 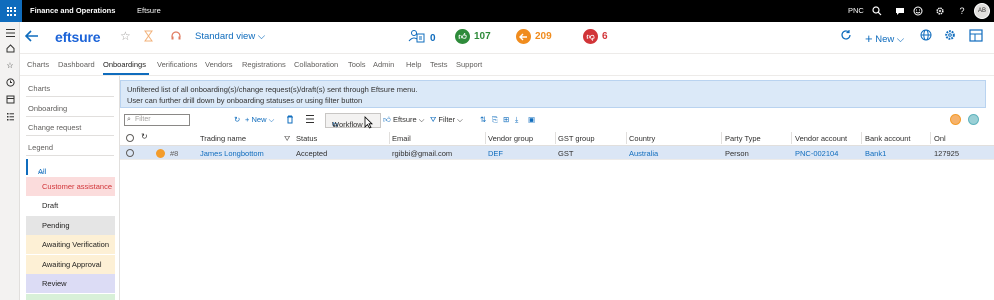 What do you see at coordinates (10, 33) in the screenshot?
I see `hamburger-icon` at bounding box center [10, 33].